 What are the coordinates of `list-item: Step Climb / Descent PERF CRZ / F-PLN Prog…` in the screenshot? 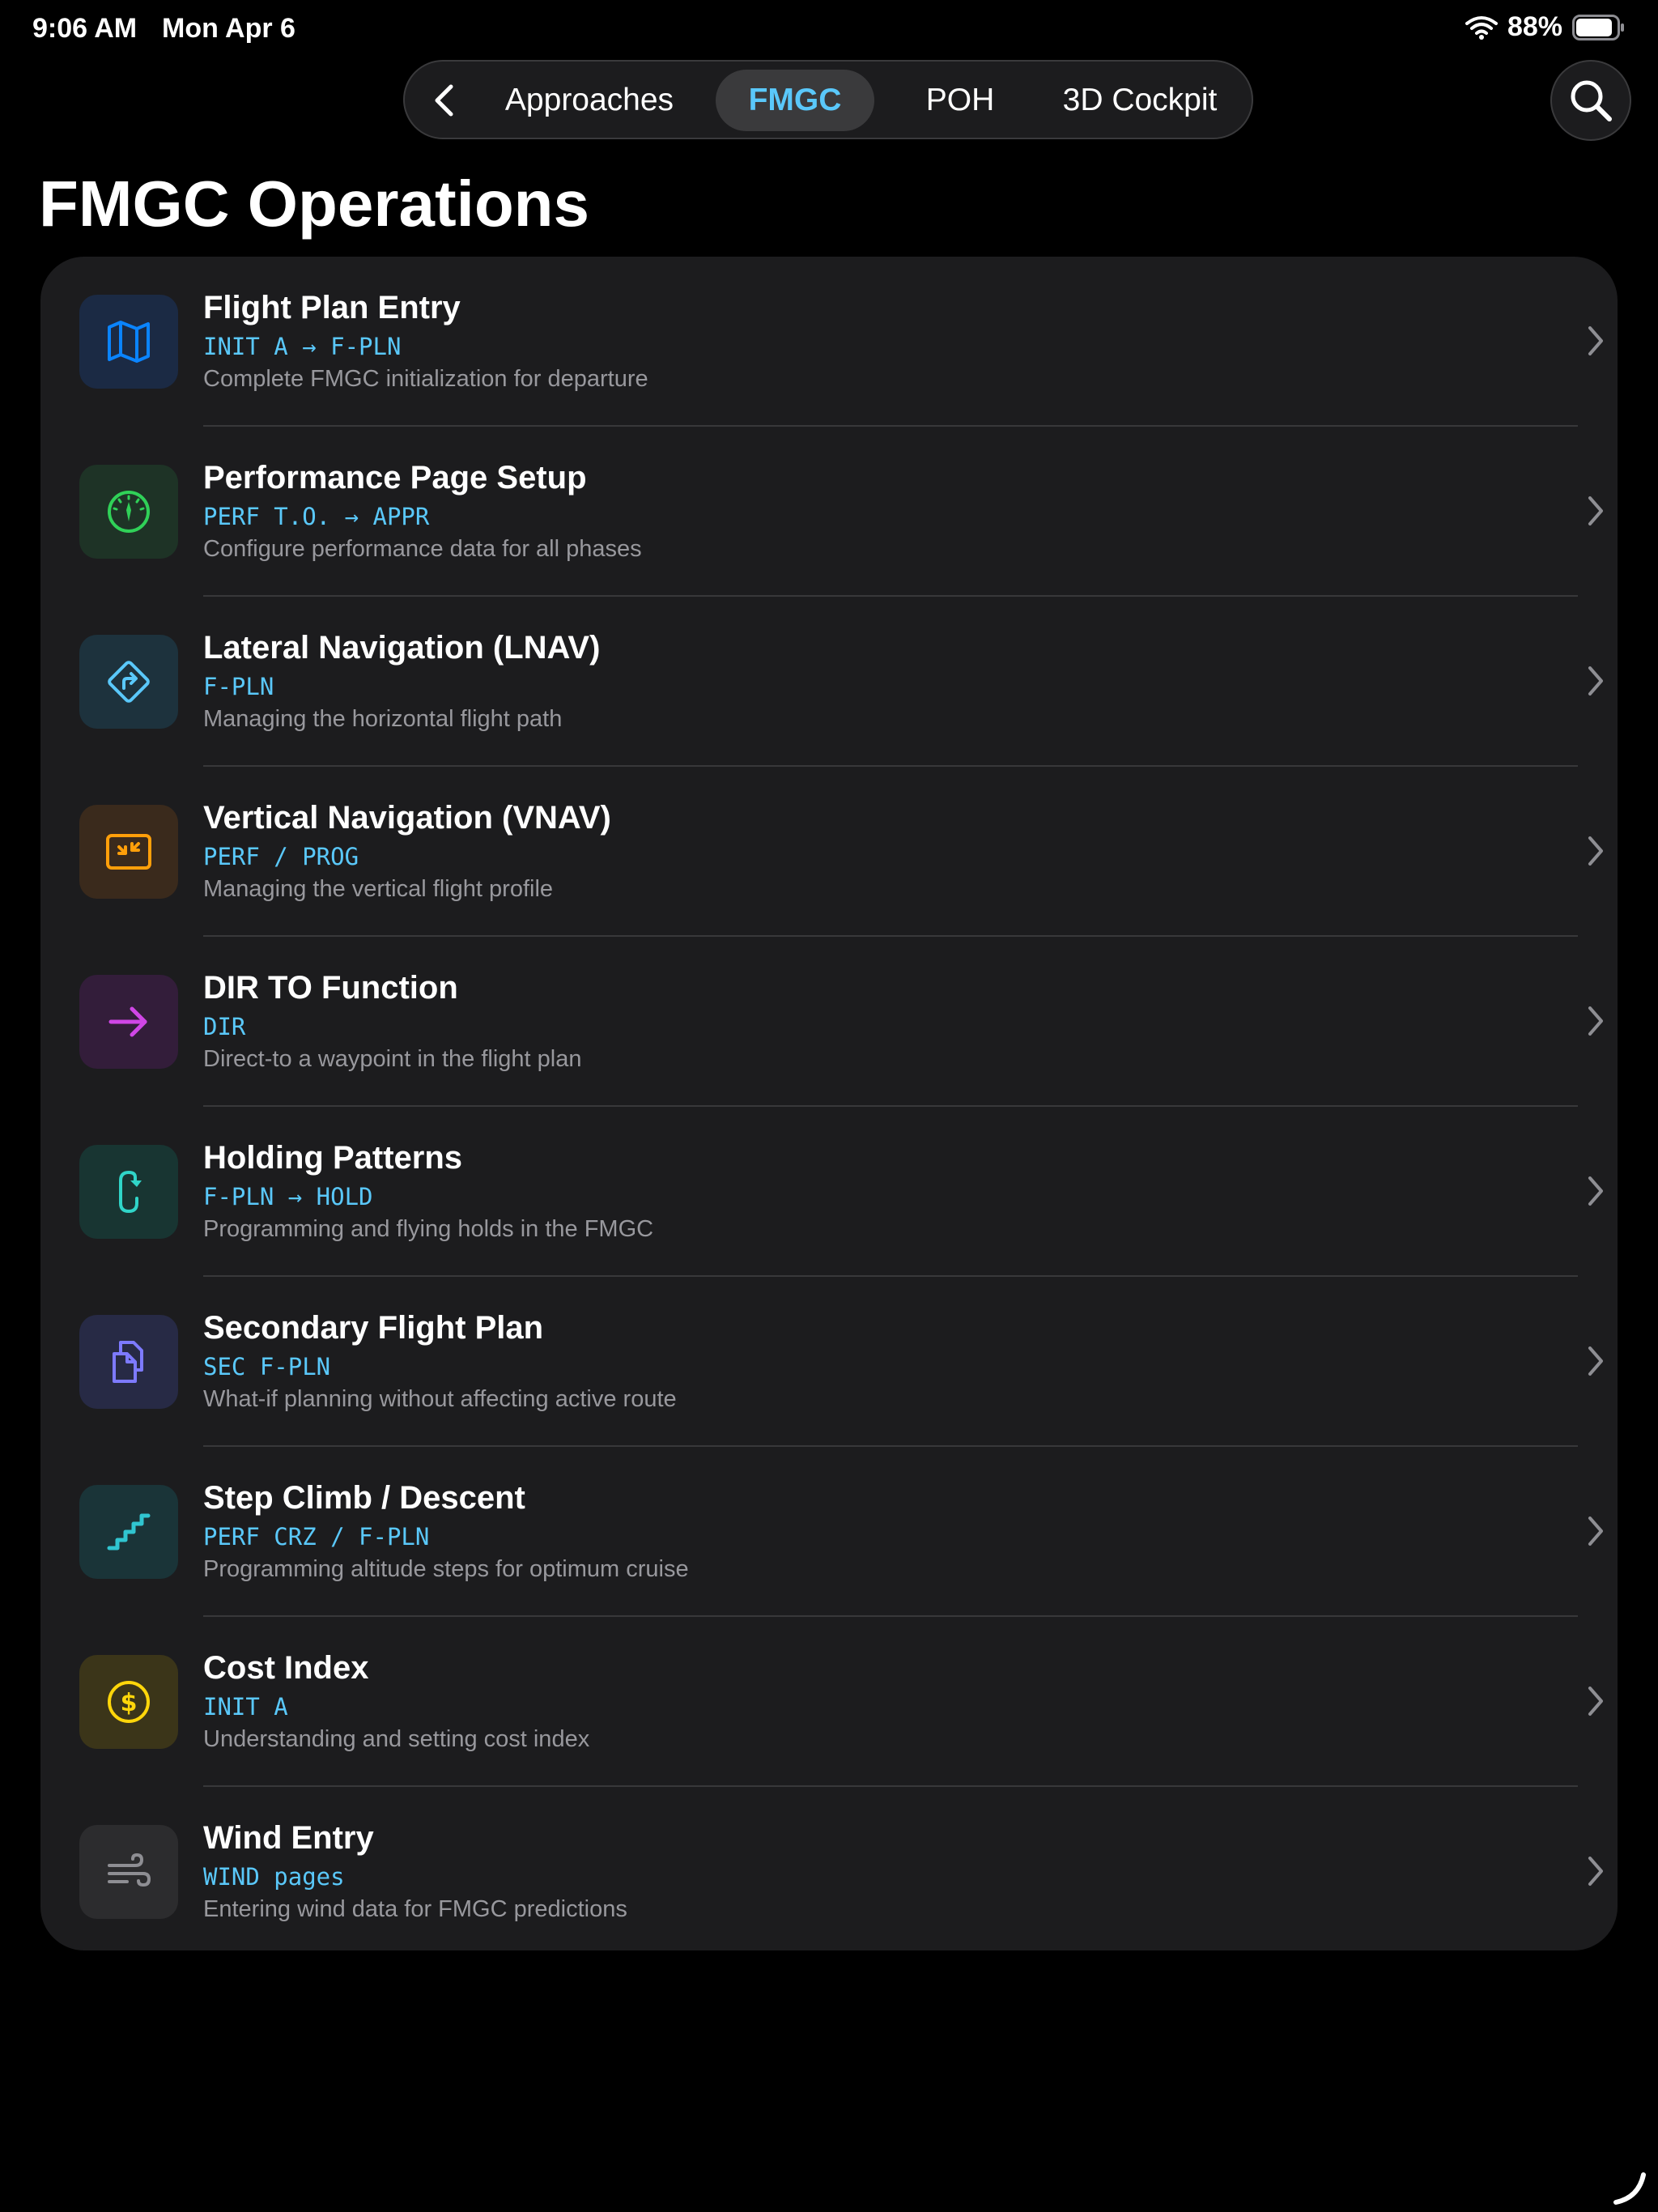 It's located at (829, 1532).